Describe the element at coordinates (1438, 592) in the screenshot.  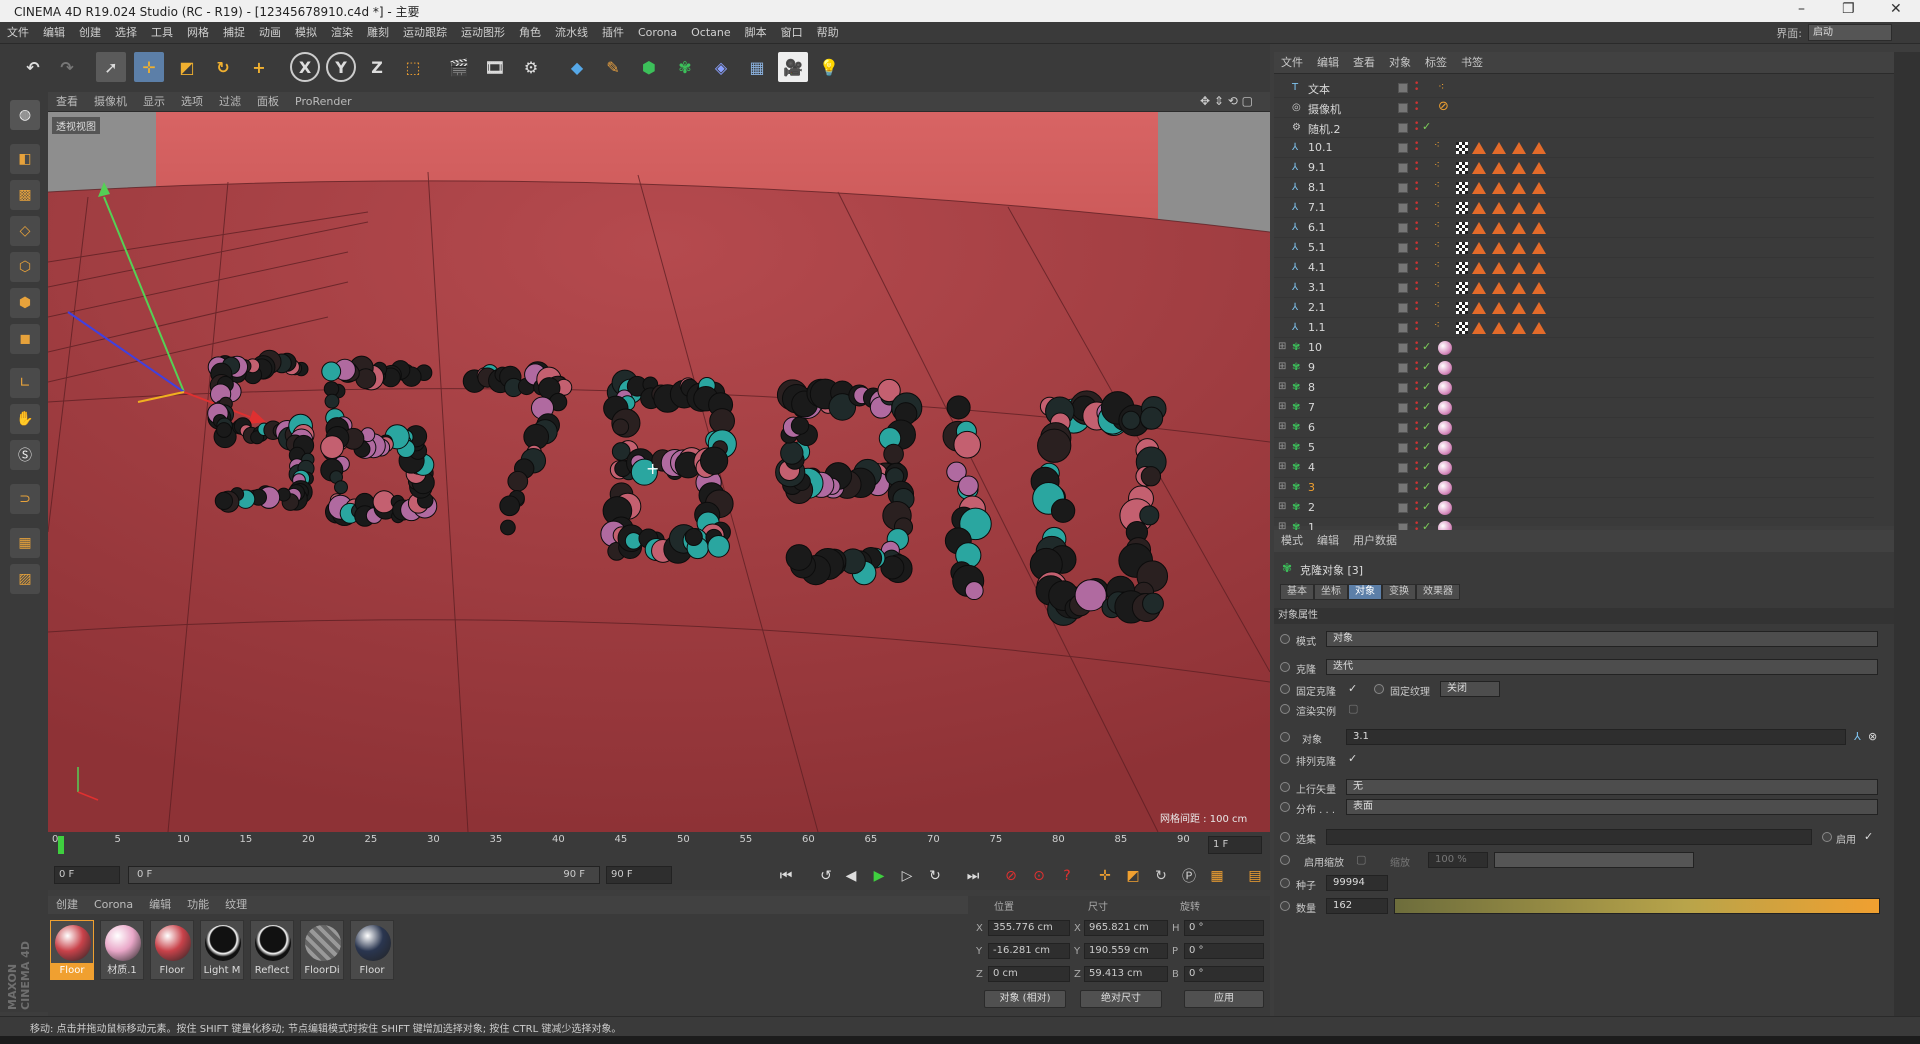
I see `attribute-tab: 效果器` at that location.